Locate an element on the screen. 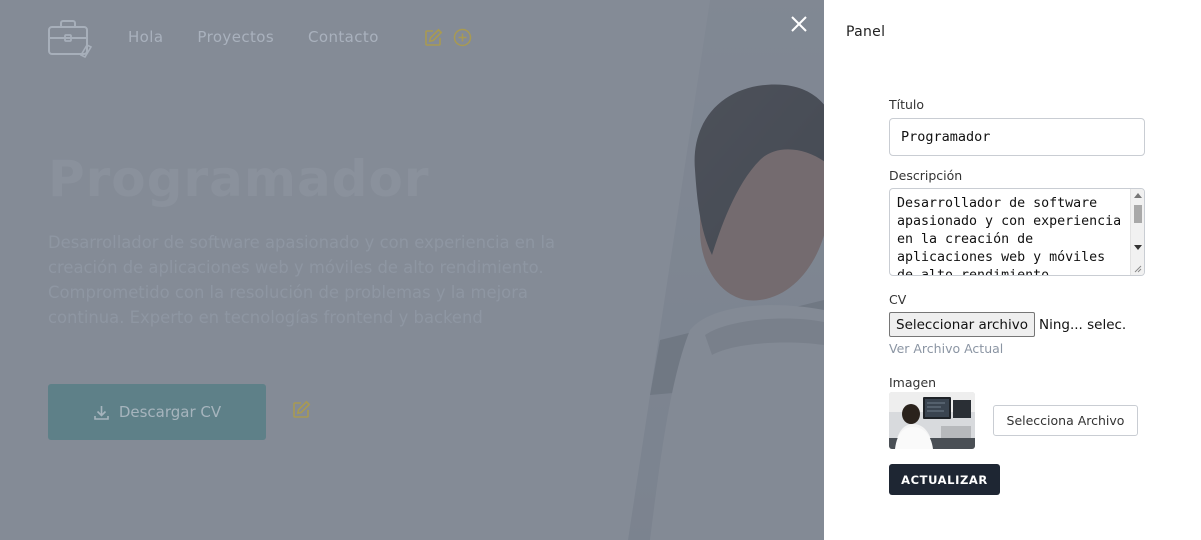  cv-file-input: Seleccionar archivo Ning... selec. is located at coordinates (1007, 324).